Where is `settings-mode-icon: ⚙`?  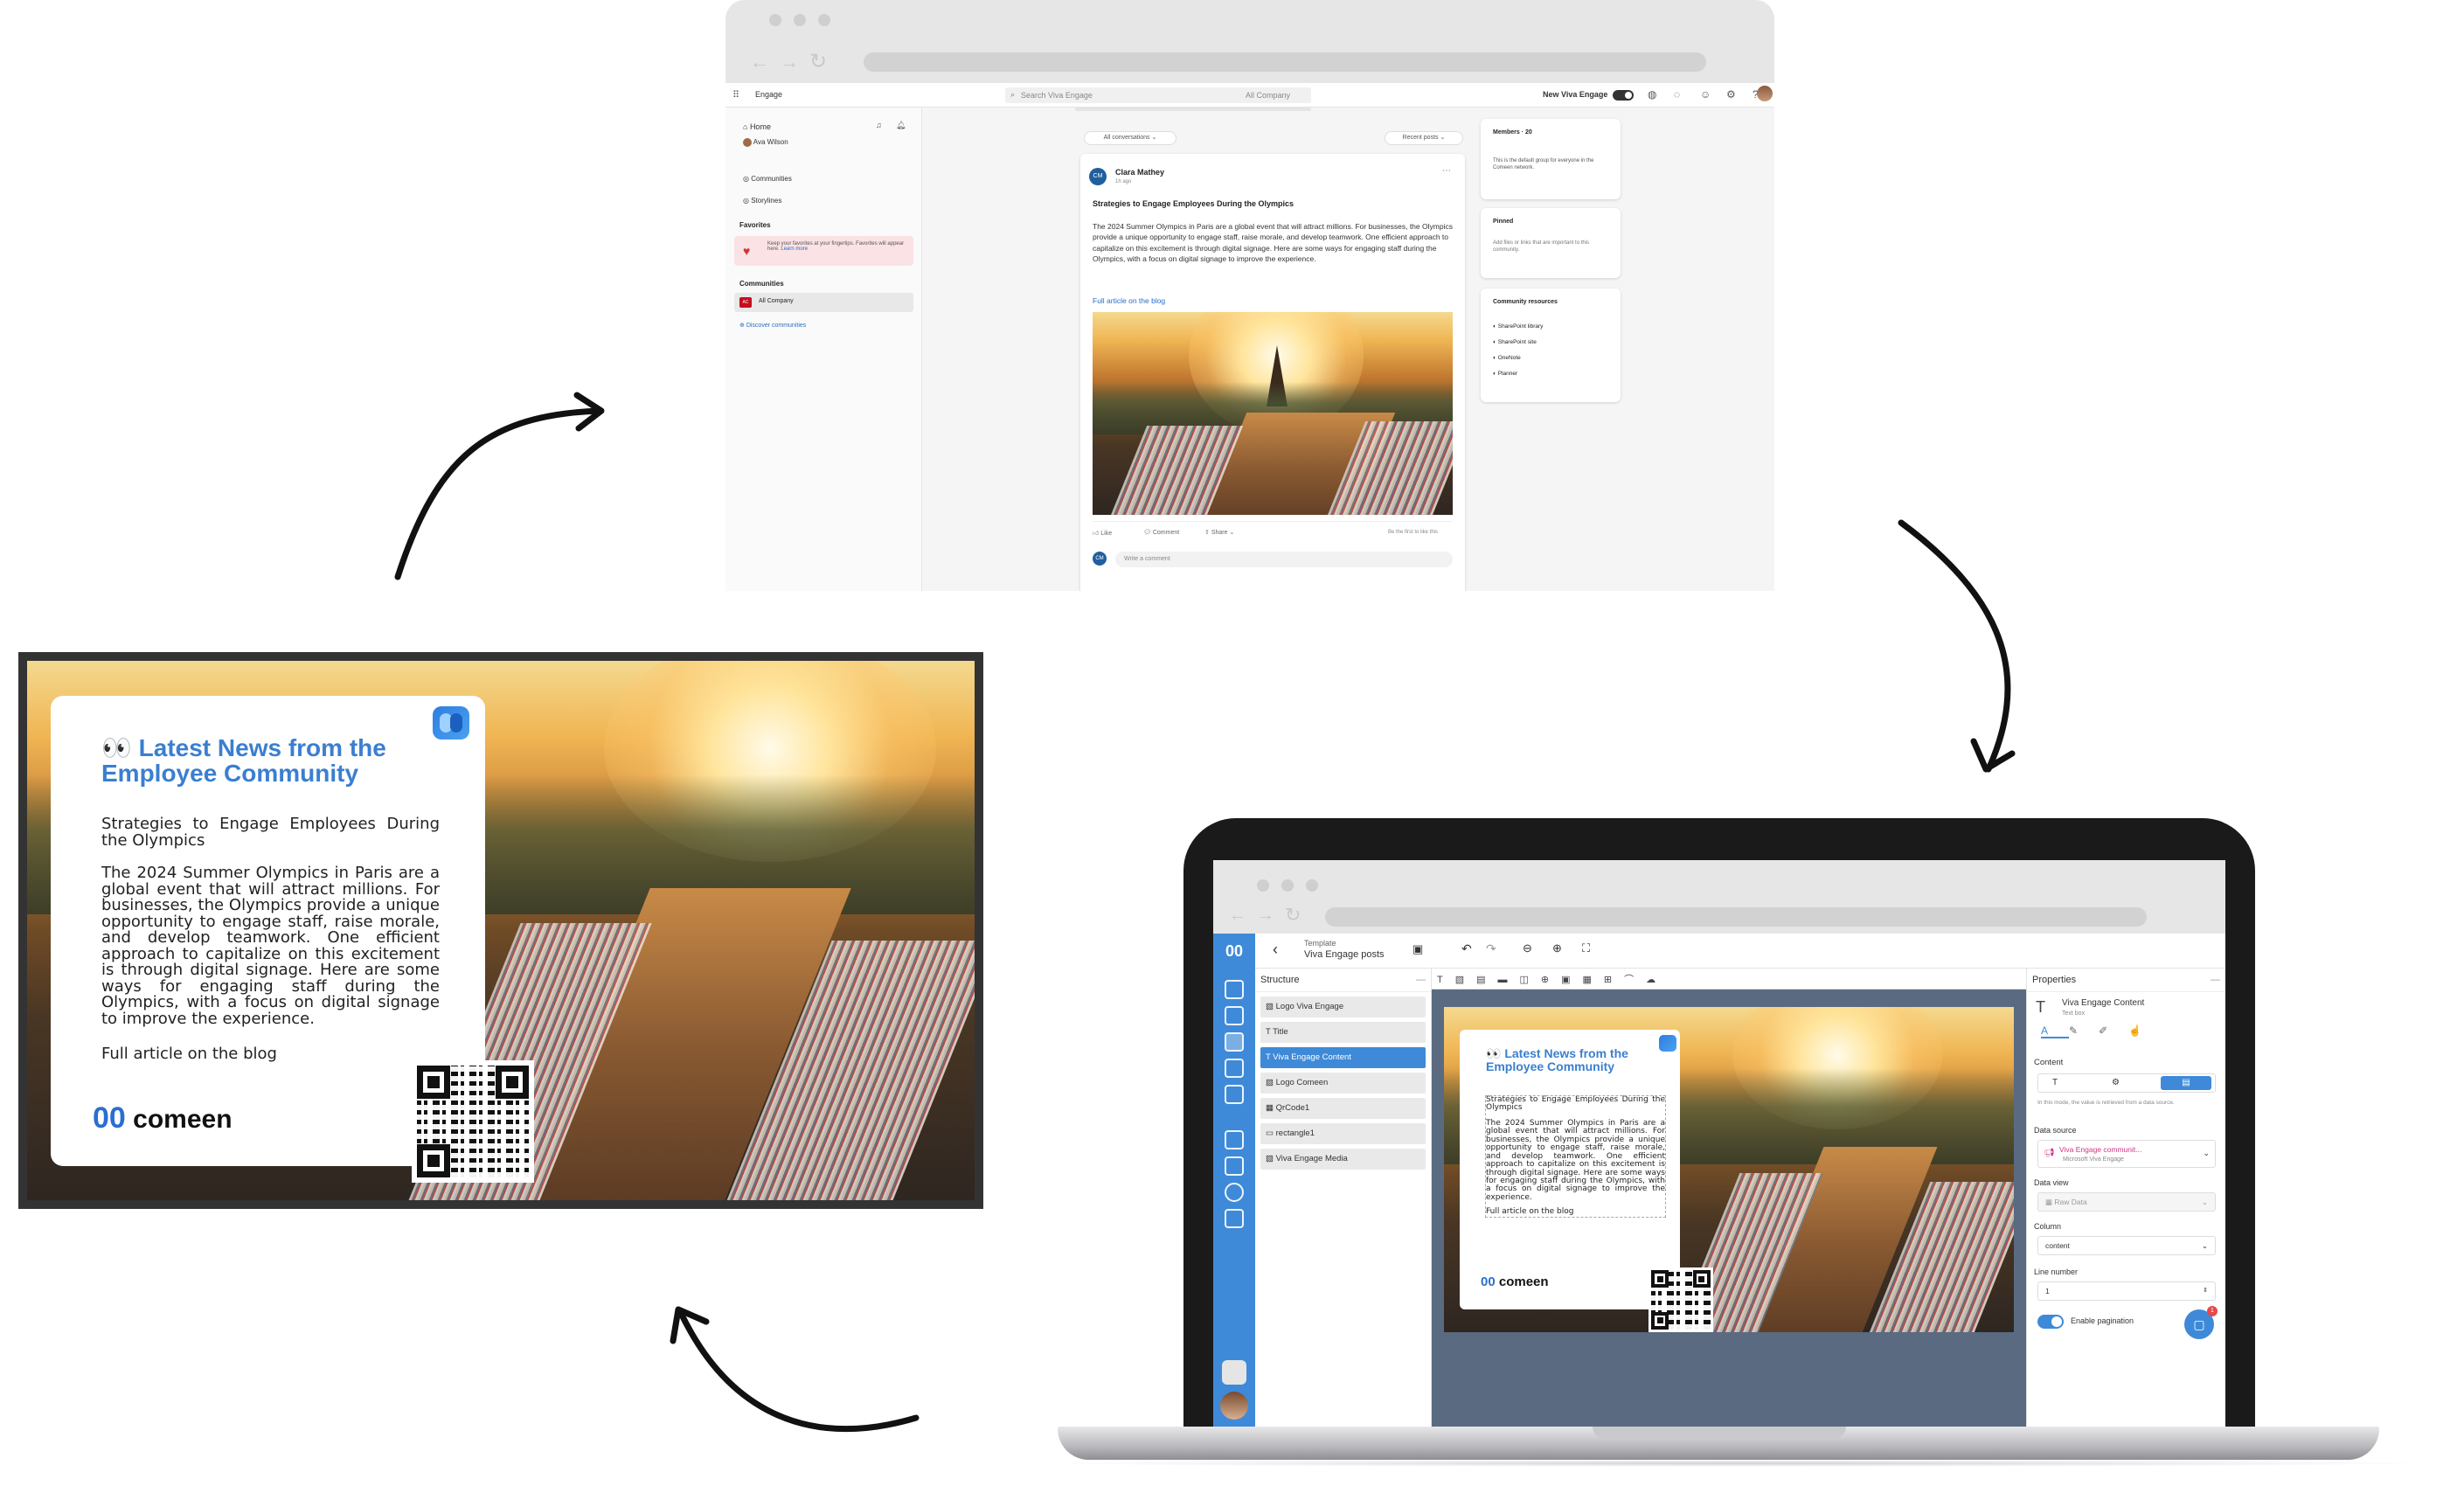 settings-mode-icon: ⚙ is located at coordinates (2116, 1082).